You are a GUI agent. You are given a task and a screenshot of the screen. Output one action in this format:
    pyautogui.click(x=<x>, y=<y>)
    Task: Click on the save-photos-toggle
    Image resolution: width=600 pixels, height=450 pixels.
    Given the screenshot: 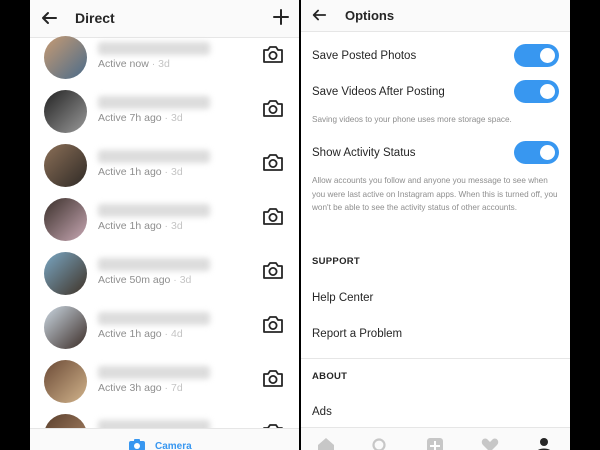 What is the action you would take?
    pyautogui.click(x=536, y=55)
    